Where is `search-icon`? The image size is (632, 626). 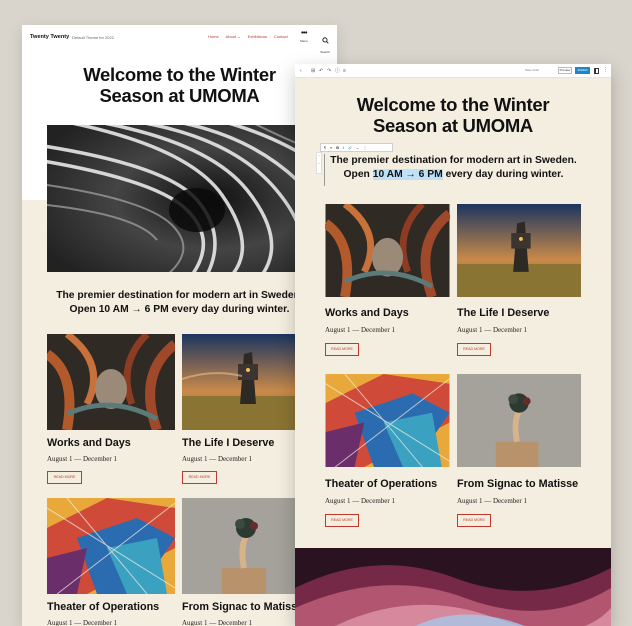
search-icon is located at coordinates (325, 40).